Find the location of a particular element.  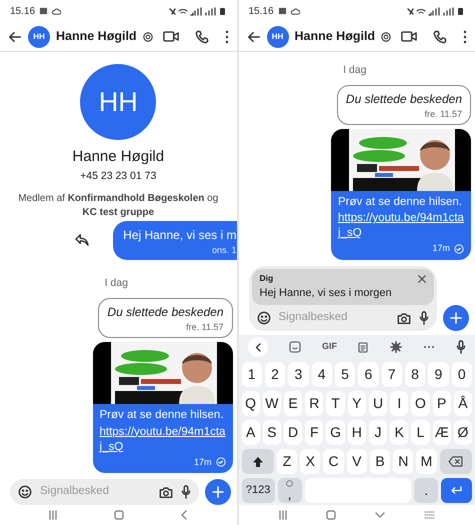

keyboard-key: W is located at coordinates (271, 403).